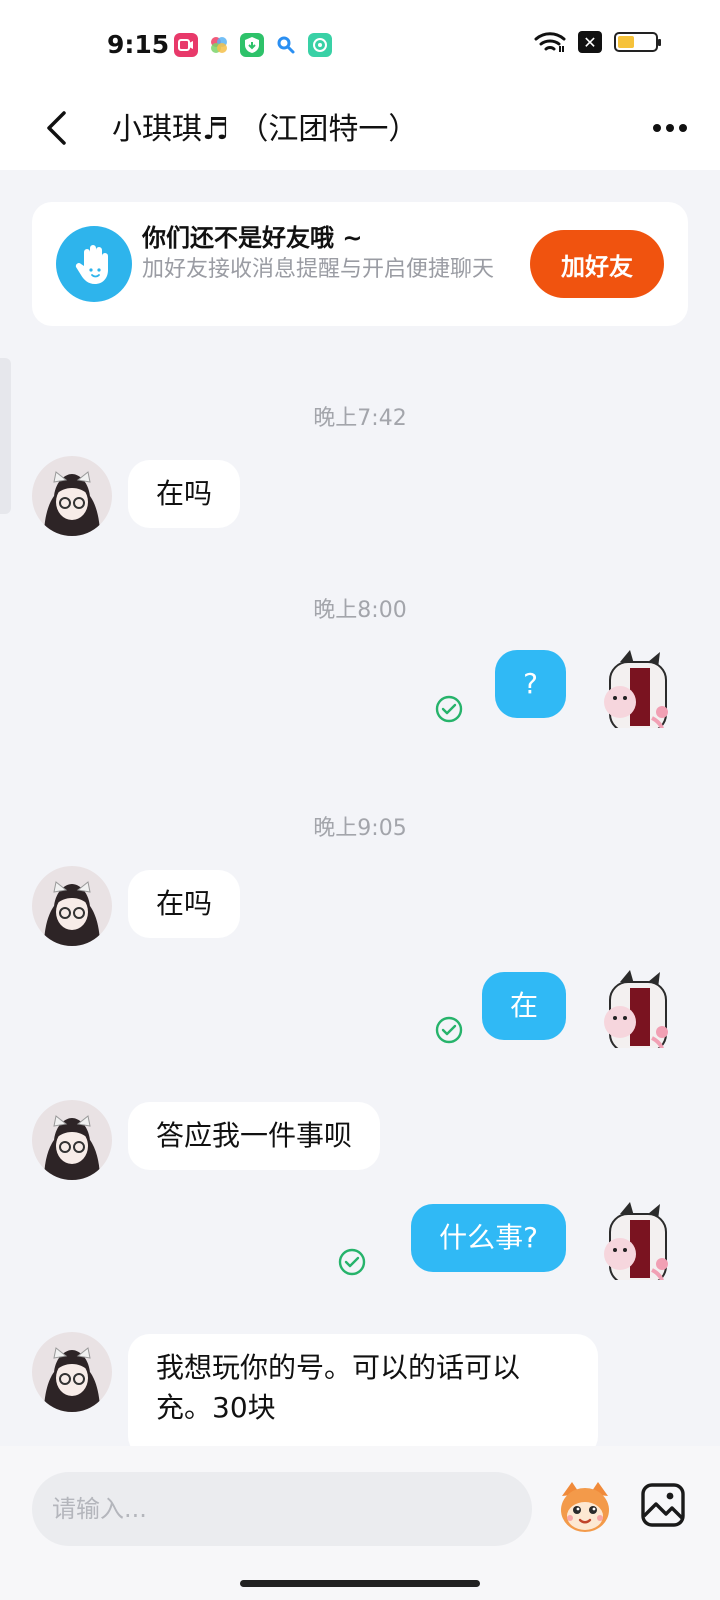 Image resolution: width=720 pixels, height=1600 pixels. Describe the element at coordinates (597, 264) in the screenshot. I see `add-friend-button: 加好友` at that location.